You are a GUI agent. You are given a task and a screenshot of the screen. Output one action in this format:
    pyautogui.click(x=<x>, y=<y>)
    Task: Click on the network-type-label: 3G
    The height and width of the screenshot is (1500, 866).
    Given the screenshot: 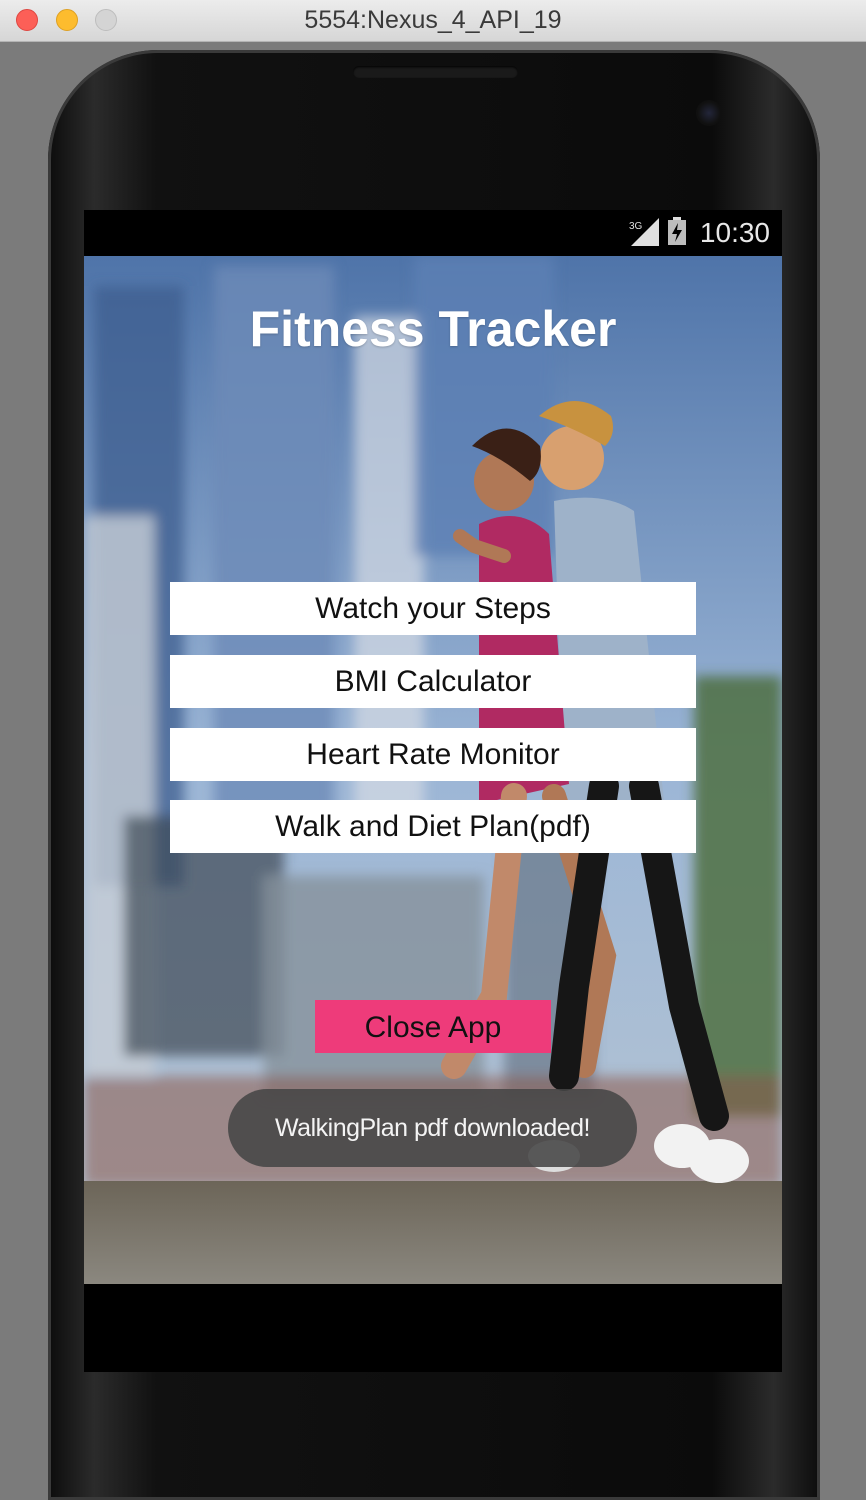 What is the action you would take?
    pyautogui.click(x=636, y=226)
    